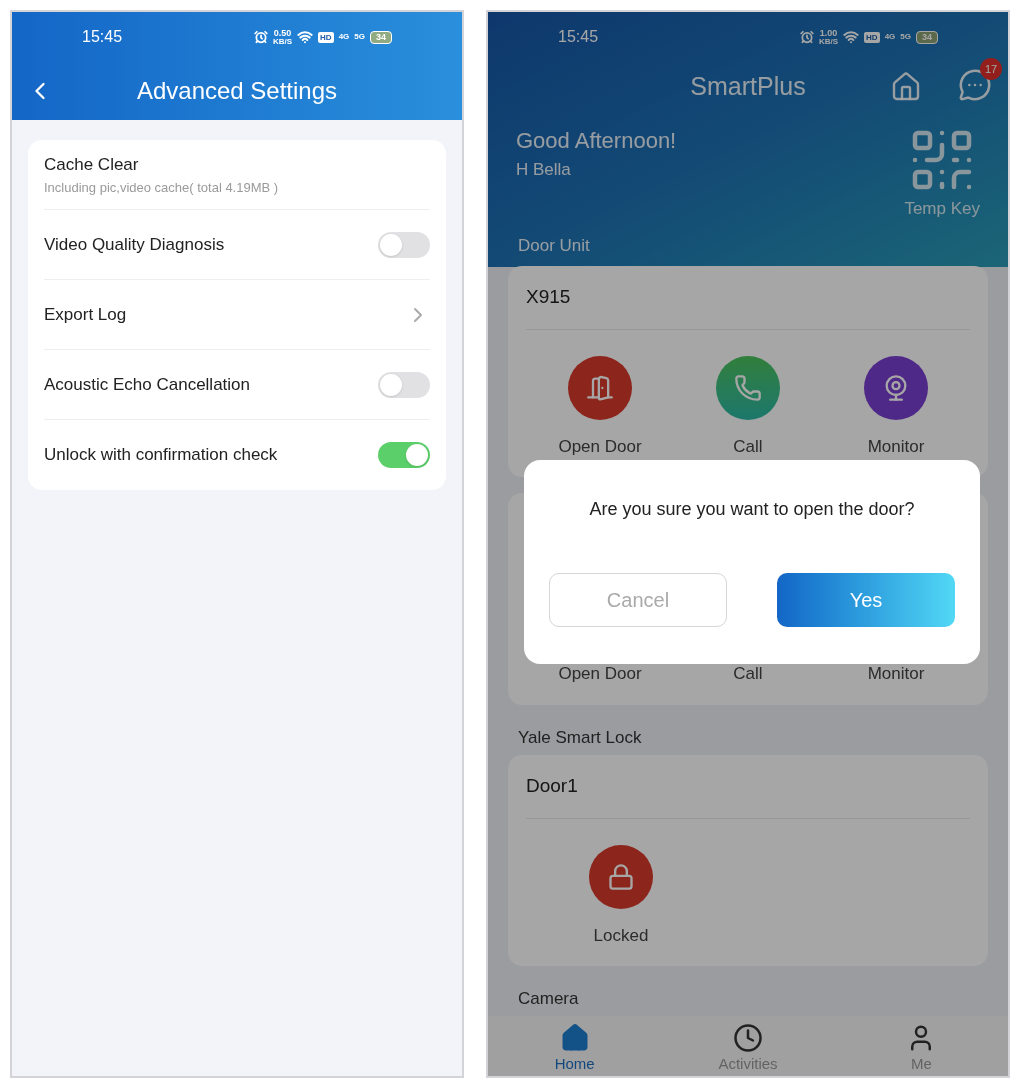 The image size is (1014, 1080). Describe the element at coordinates (600, 387) in the screenshot. I see `door-icon` at that location.